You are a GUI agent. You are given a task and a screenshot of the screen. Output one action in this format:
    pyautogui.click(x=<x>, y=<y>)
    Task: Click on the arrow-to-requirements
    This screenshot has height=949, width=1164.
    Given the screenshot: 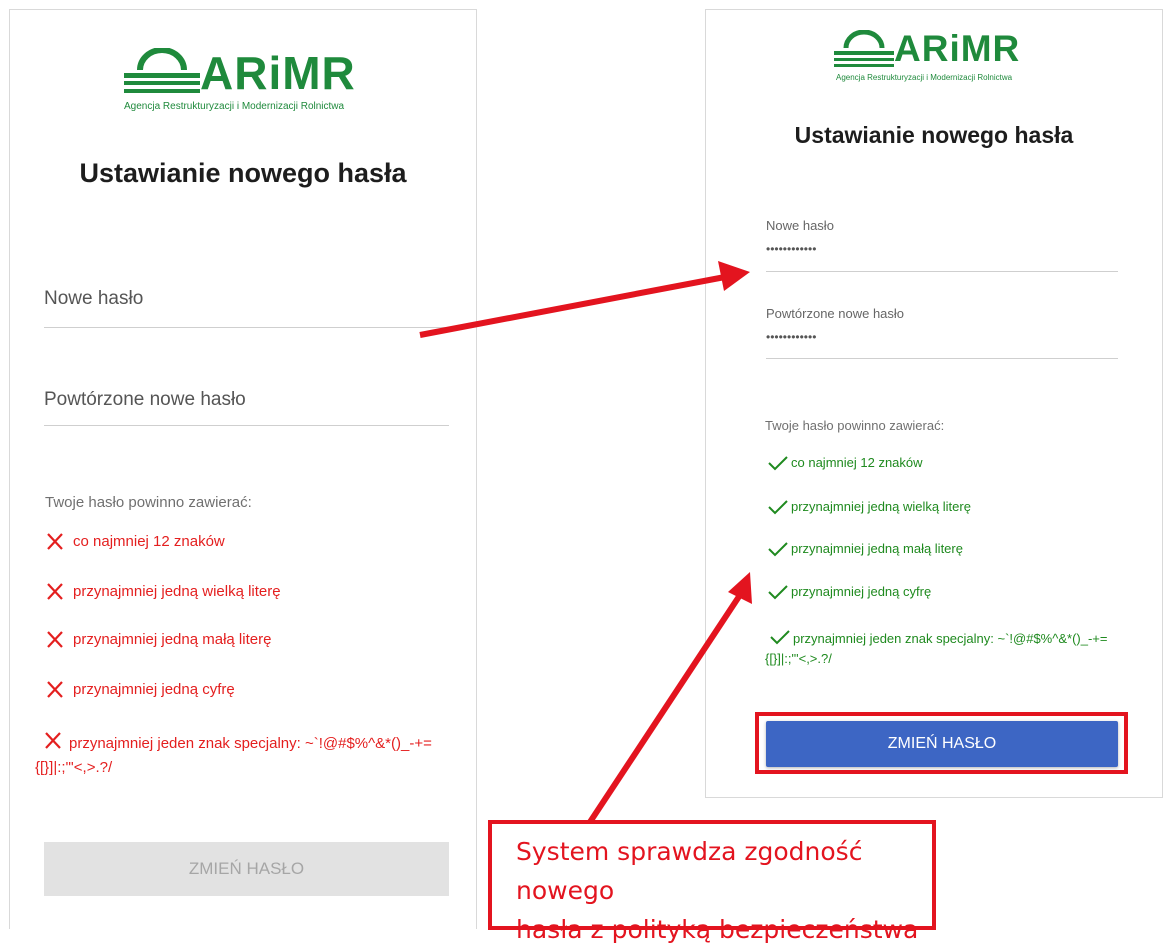 What is the action you would take?
    pyautogui.click(x=669, y=698)
    